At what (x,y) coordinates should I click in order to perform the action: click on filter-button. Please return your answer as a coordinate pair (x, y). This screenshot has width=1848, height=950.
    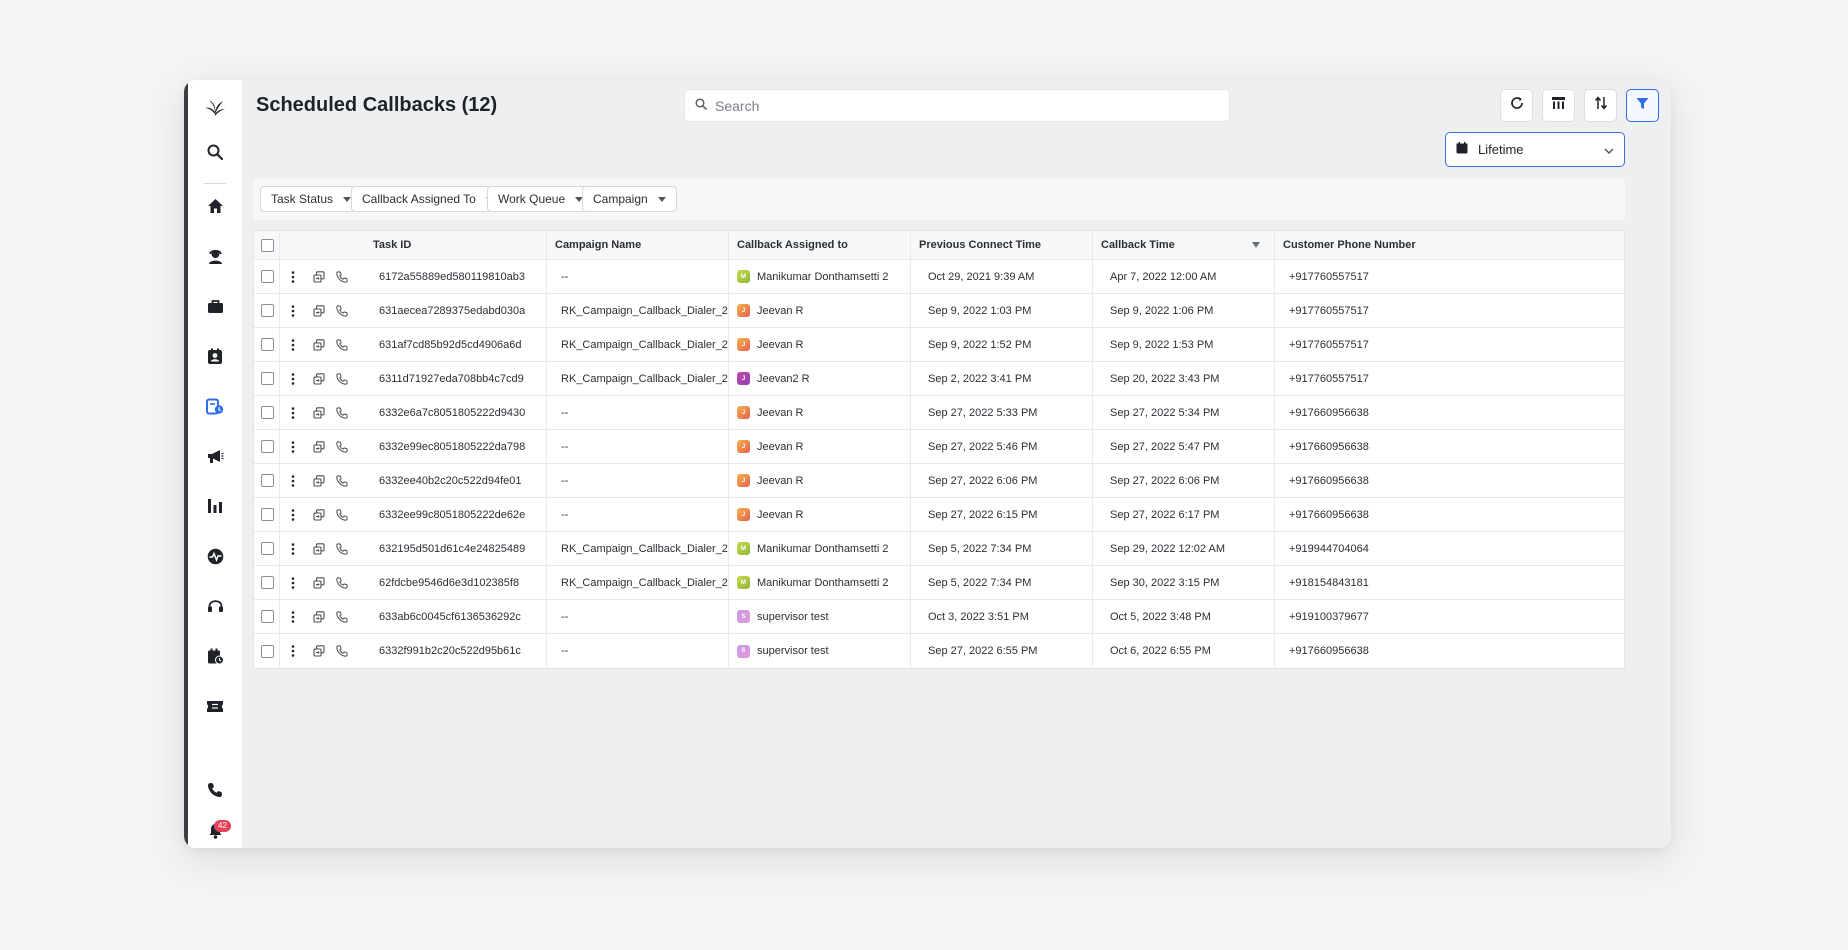
    Looking at the image, I should click on (1642, 105).